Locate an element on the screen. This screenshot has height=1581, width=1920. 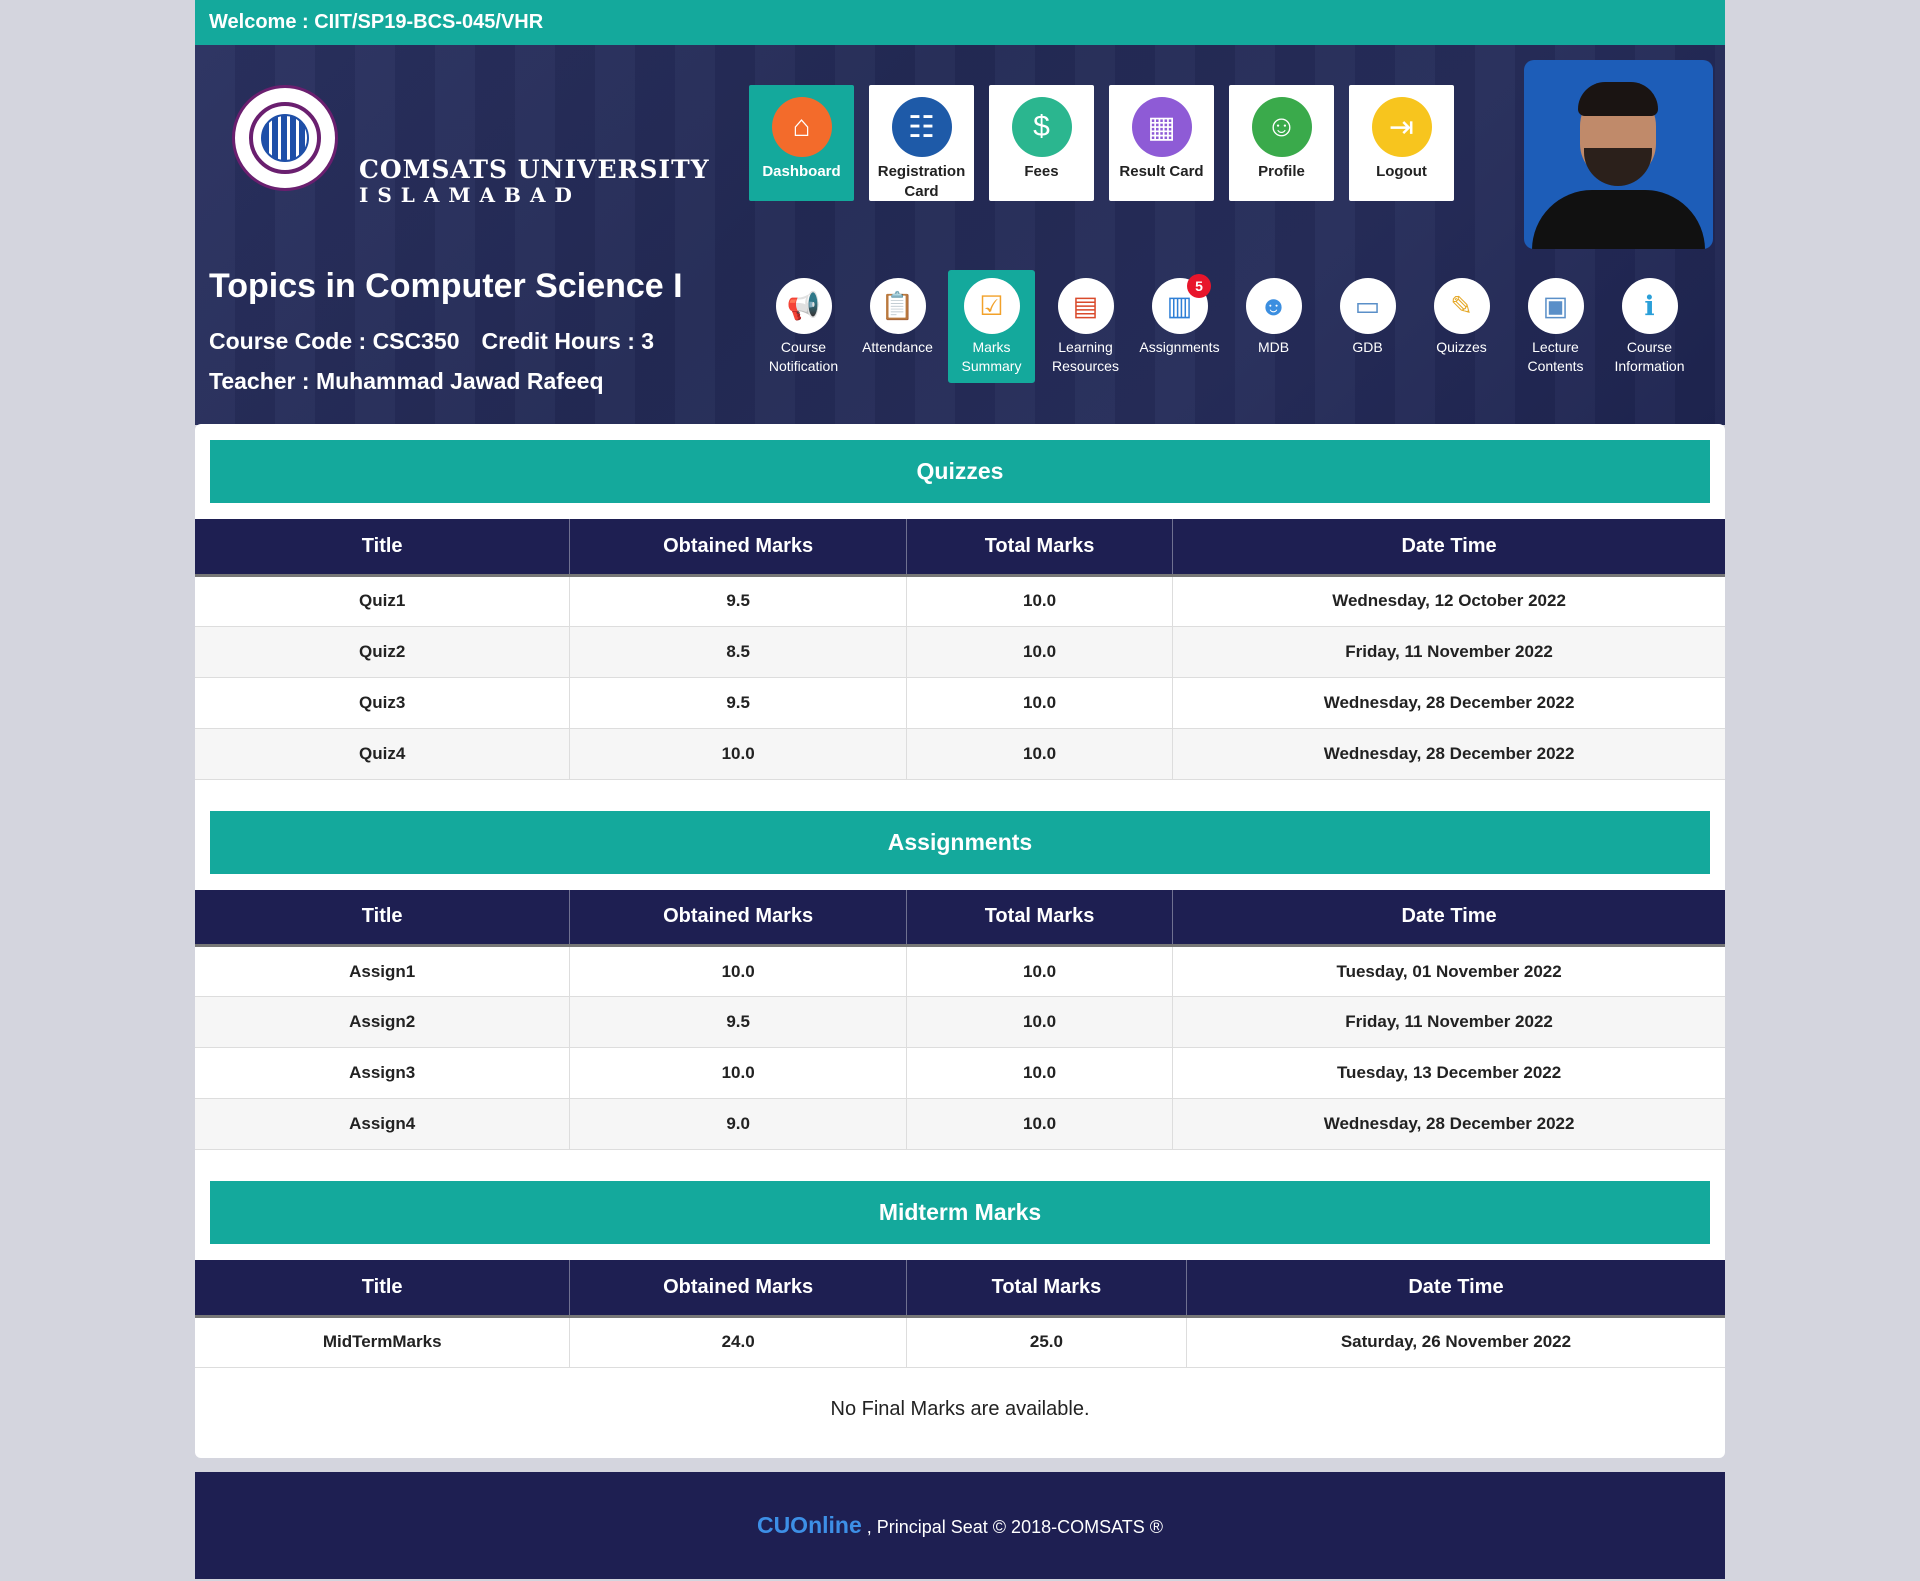
course-nav-lecture-contents: ▣ Lecture Contents is located at coordinates (1555, 326).